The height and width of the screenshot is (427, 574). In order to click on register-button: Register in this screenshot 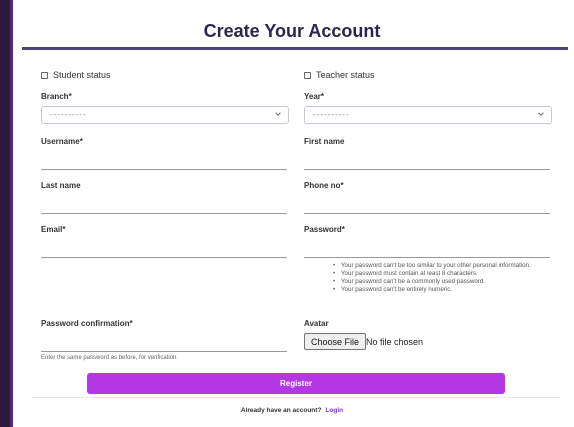, I will do `click(296, 383)`.